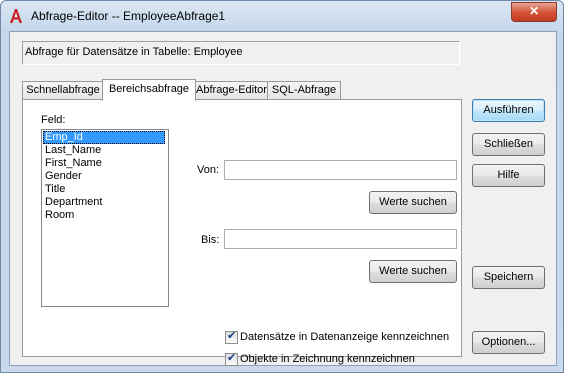 The width and height of the screenshot is (564, 373). I want to click on window-title: Abfrage-Editor -- EmployeeAbfrage1, so click(128, 16).